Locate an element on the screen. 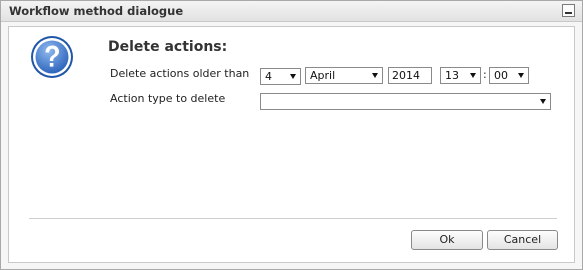 This screenshot has height=270, width=583. action-type-select is located at coordinates (405, 101).